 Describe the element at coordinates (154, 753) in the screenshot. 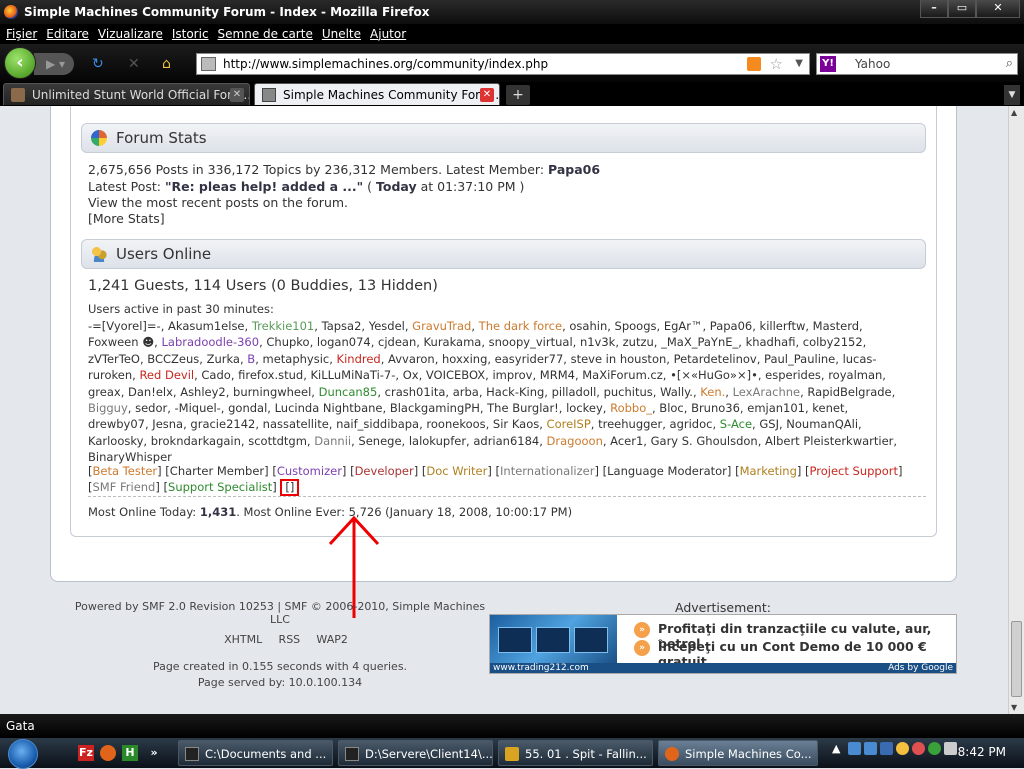

I see `quicklaunch-more-icon: »` at that location.